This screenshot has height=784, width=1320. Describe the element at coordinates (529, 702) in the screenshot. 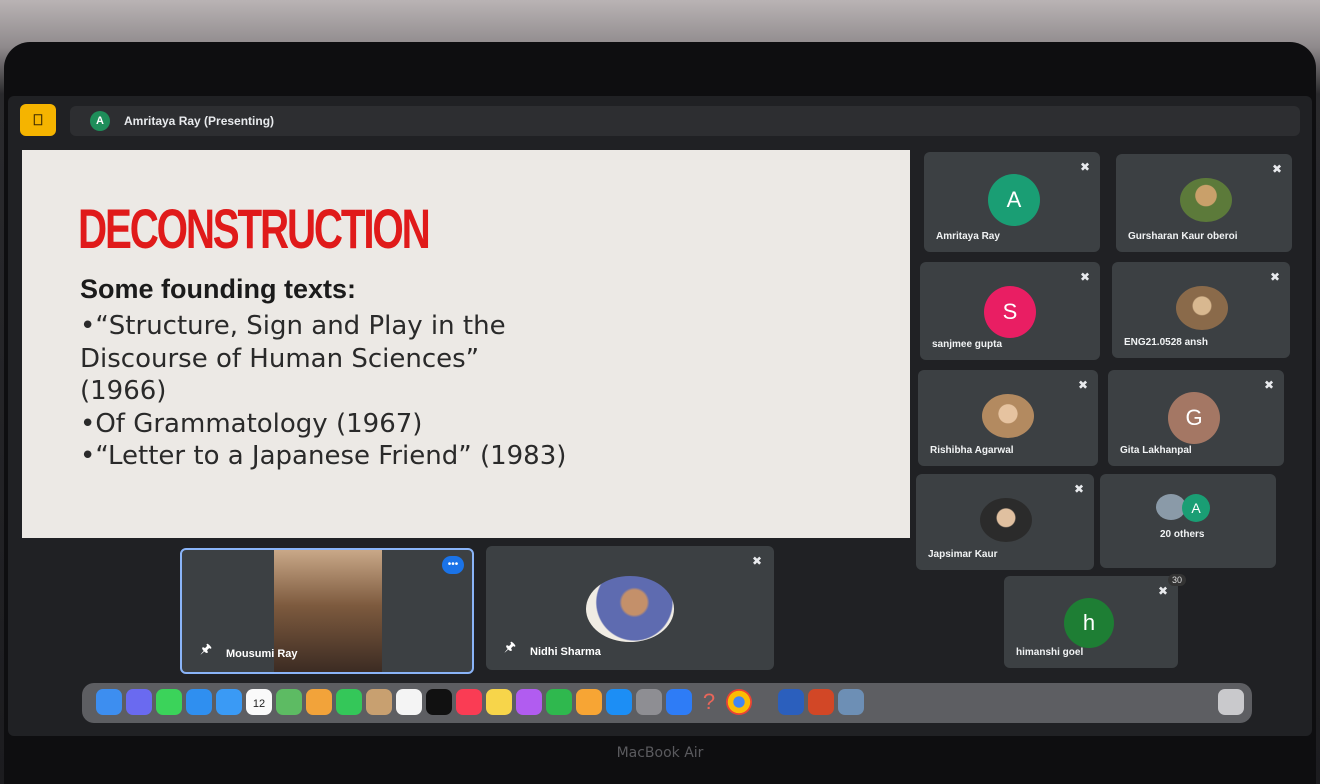

I see `podcasts-icon` at that location.